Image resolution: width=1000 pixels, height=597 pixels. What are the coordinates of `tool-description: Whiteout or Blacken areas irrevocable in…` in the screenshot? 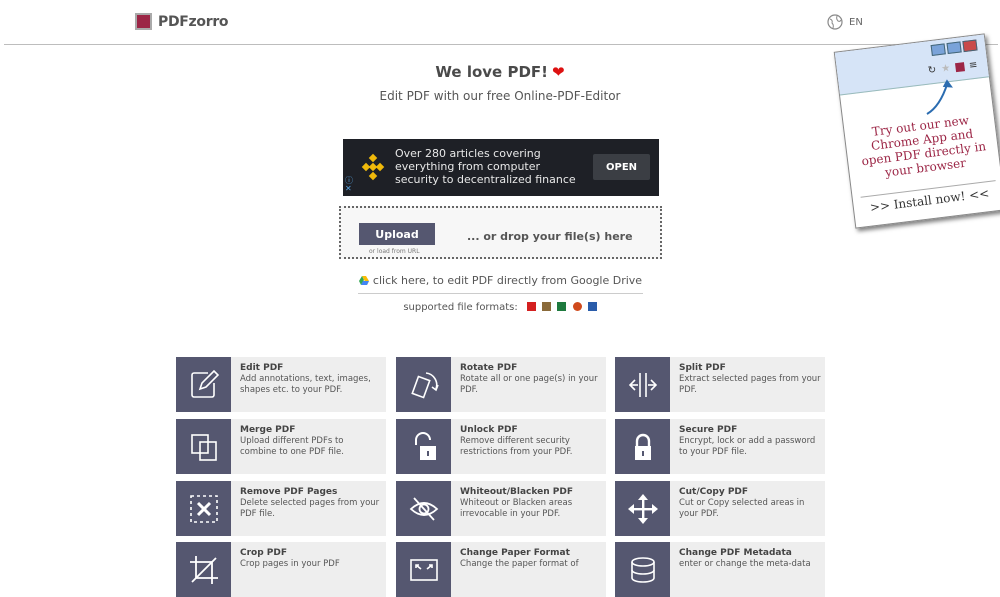 It's located at (516, 508).